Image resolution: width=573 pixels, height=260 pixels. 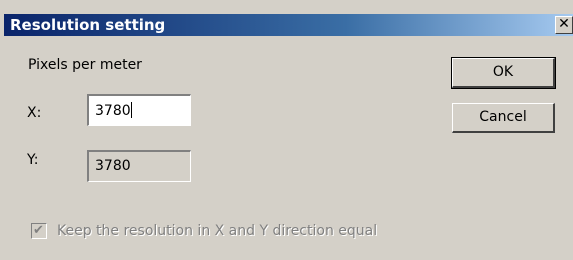 What do you see at coordinates (113, 166) in the screenshot?
I see `y-resolution-value: 3780` at bounding box center [113, 166].